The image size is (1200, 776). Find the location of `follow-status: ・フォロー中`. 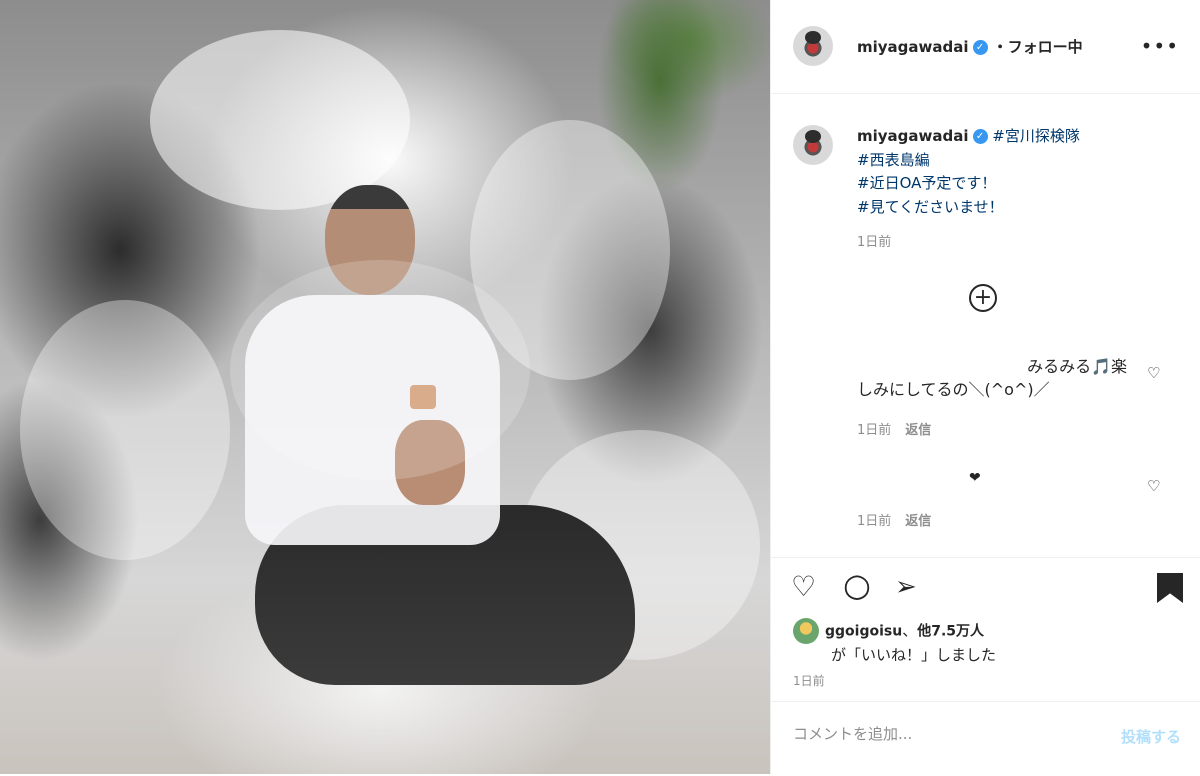

follow-status: ・フォロー中 is located at coordinates (1038, 47).